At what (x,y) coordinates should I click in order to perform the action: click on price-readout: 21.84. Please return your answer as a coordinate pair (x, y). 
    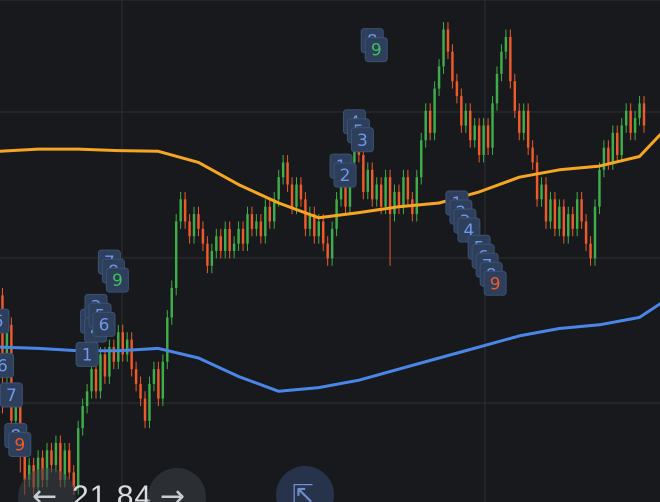
    Looking at the image, I should click on (112, 491).